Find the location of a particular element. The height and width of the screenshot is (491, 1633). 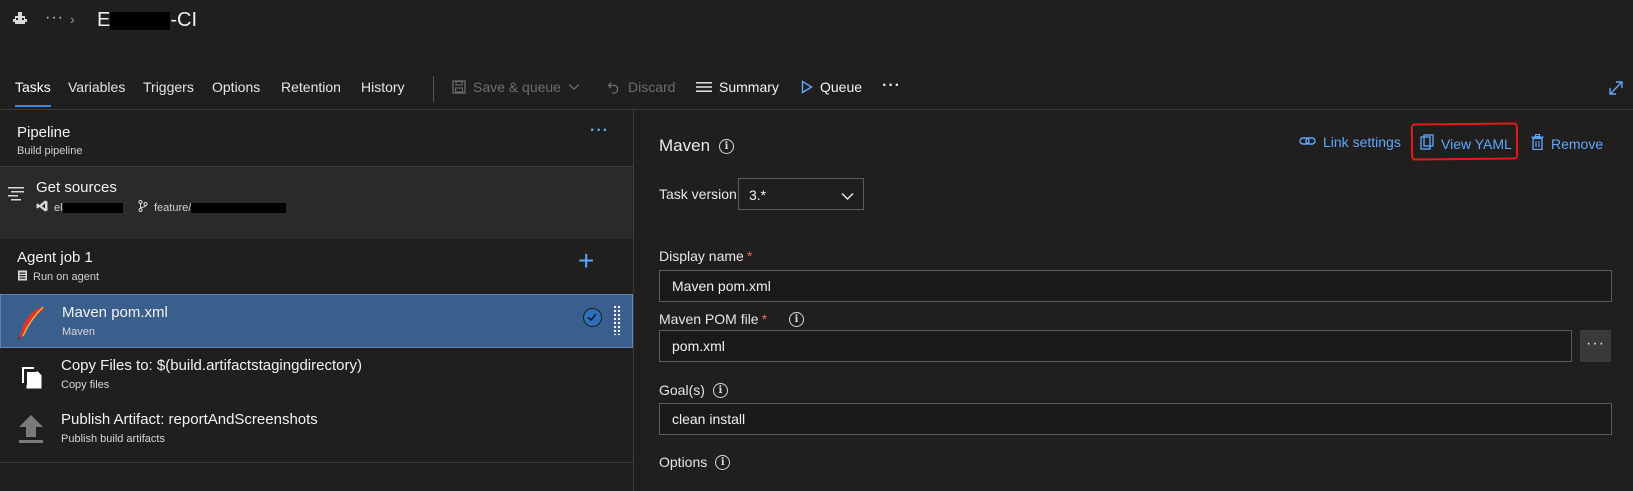

undo-icon is located at coordinates (614, 87).